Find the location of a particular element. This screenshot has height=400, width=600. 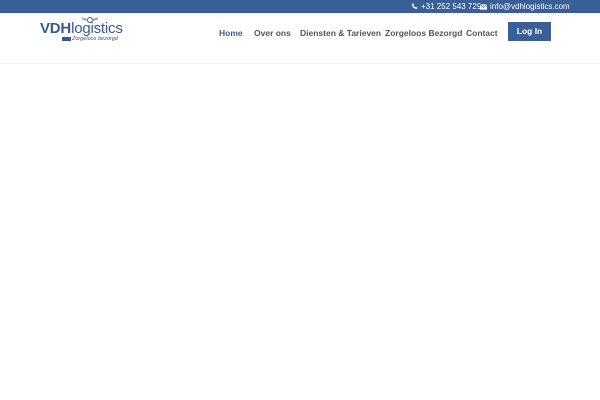

top-contact-bar: +31 252 543 729 info@vdhlogistics.com is located at coordinates (300, 6).